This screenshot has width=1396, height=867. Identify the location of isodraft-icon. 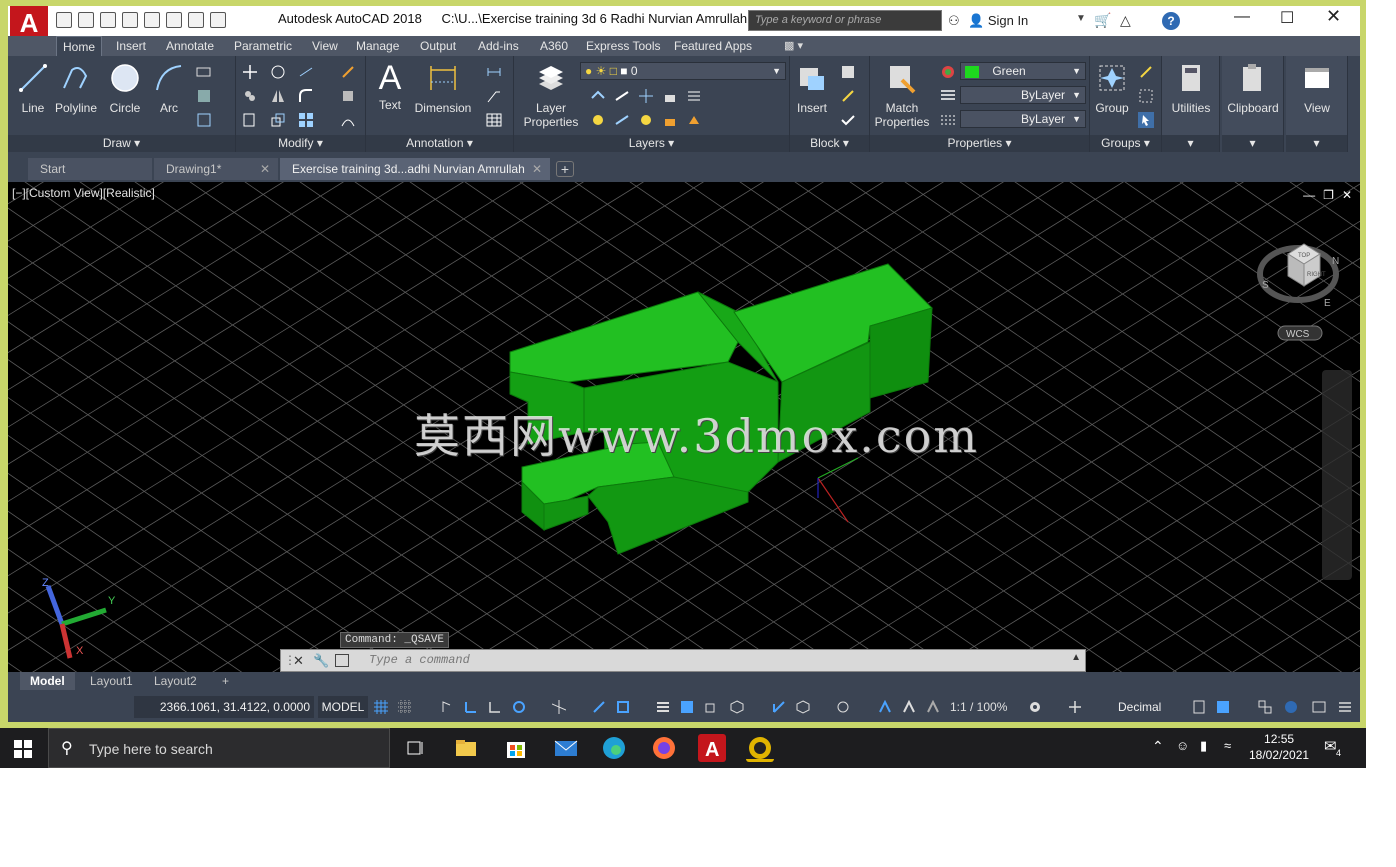
(559, 707).